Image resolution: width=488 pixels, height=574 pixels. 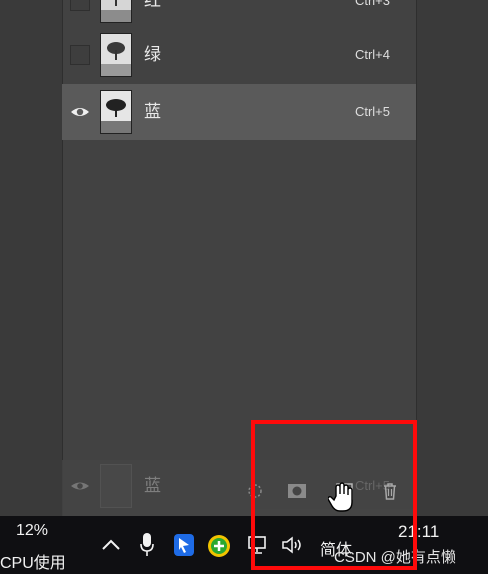 What do you see at coordinates (147, 547) in the screenshot?
I see `microphone-icon` at bounding box center [147, 547].